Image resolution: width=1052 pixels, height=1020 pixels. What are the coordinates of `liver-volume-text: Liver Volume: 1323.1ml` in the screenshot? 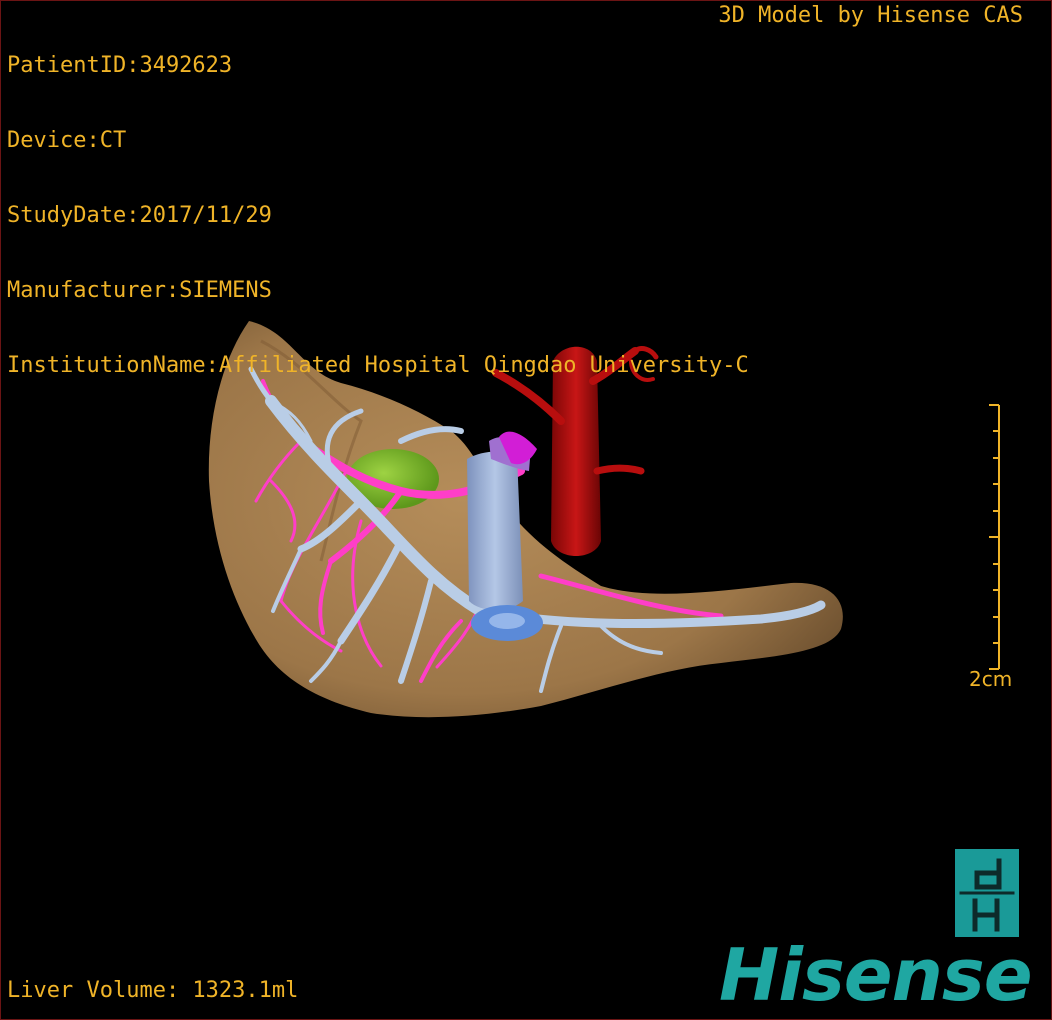 It's located at (153, 990).